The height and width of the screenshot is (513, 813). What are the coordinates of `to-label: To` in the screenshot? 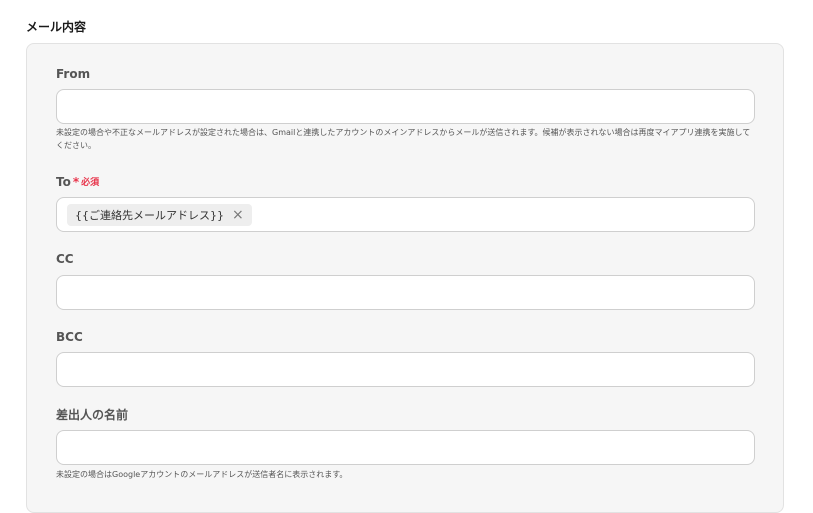 It's located at (63, 182).